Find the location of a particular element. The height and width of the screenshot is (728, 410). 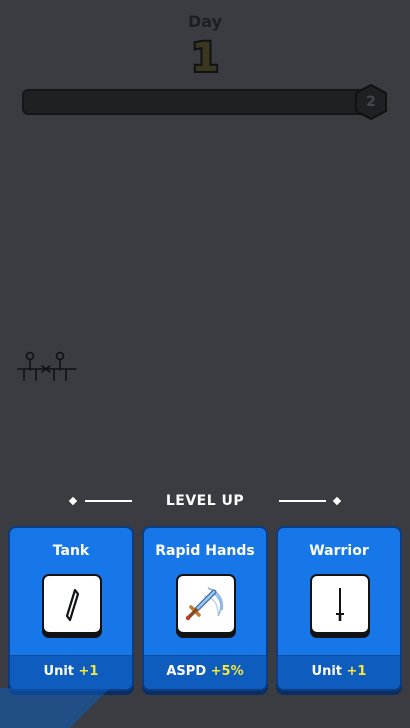

day-progress-bar is located at coordinates (194, 102).